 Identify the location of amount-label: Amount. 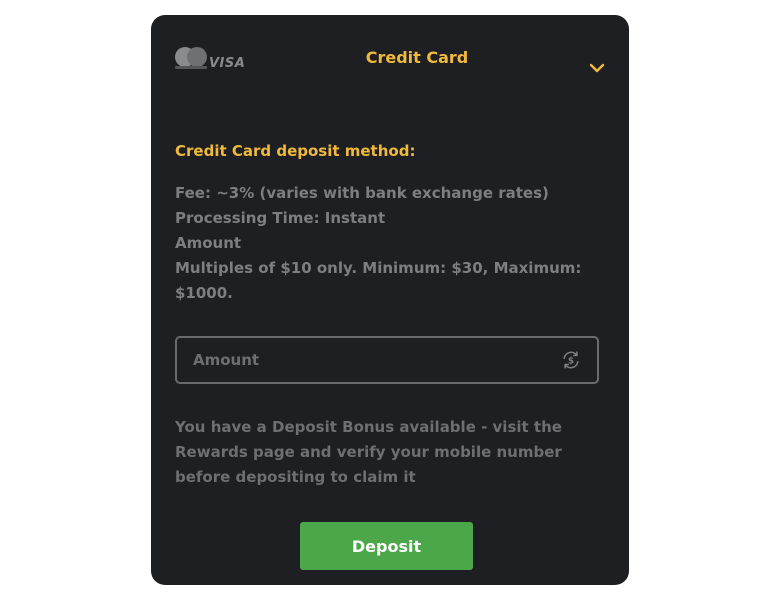
(208, 243).